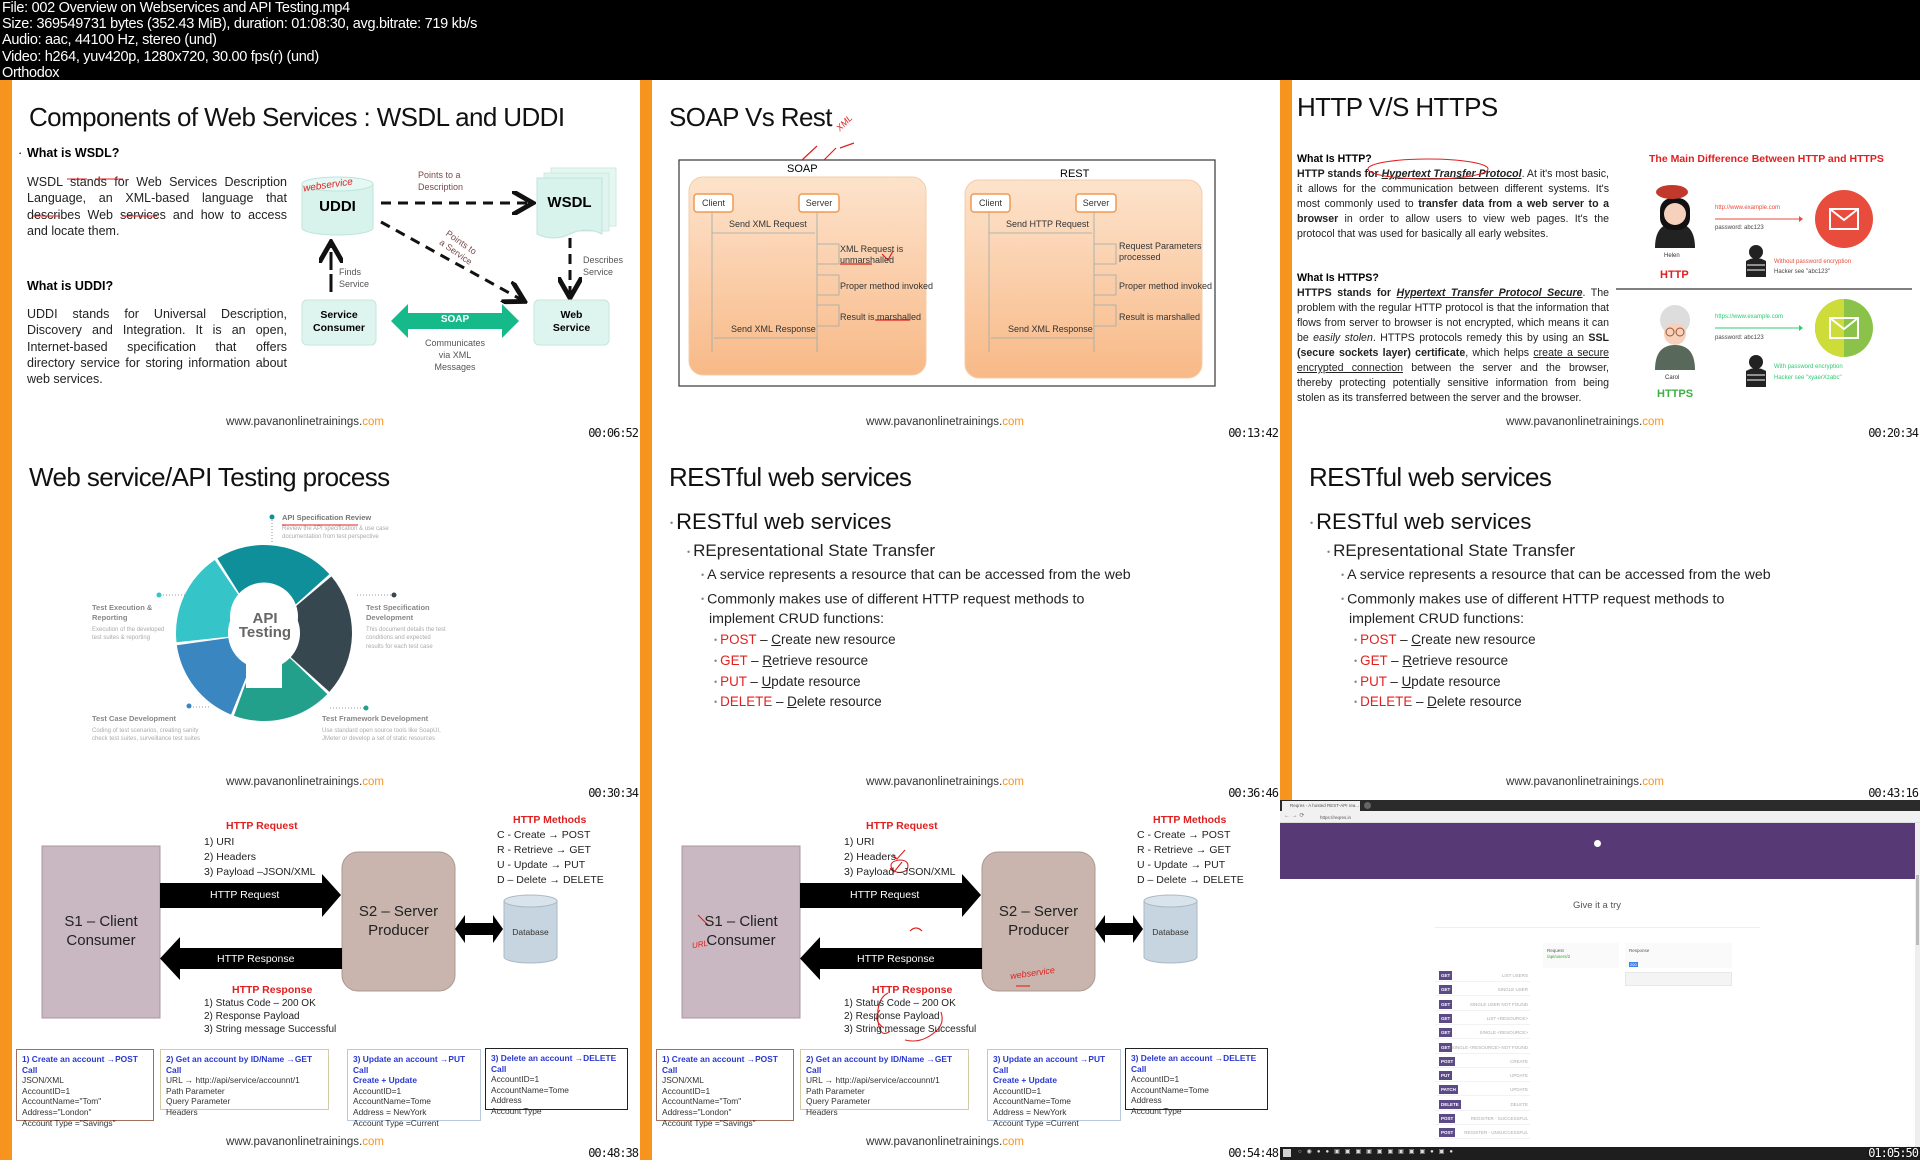 The width and height of the screenshot is (1920, 1160). What do you see at coordinates (441, 181) in the screenshot?
I see `points-to-description-label: Points to a Description` at bounding box center [441, 181].